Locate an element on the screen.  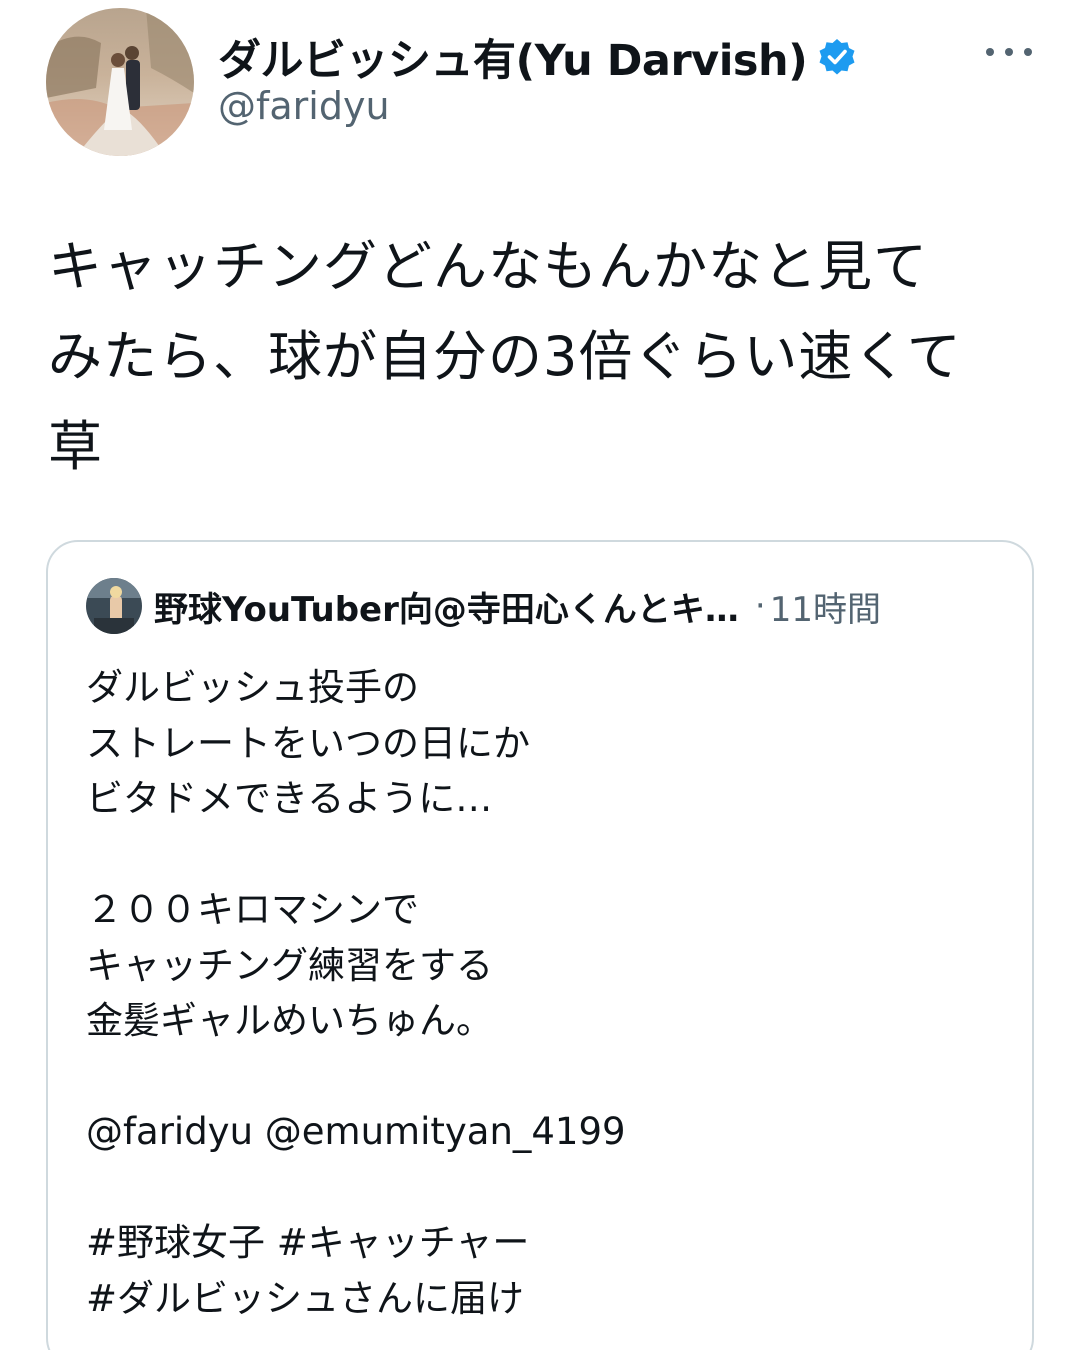
quoted-text-line: キャッチング練習をする is located at coordinates (289, 965).